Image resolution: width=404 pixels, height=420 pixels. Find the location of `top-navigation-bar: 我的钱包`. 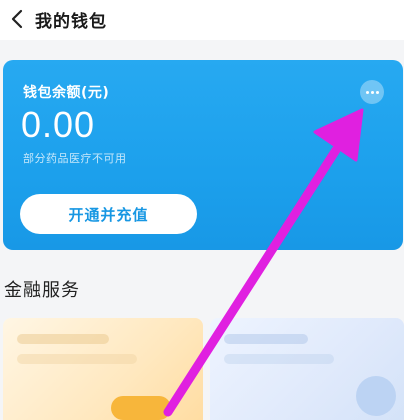

top-navigation-bar: 我的钱包 is located at coordinates (202, 20).